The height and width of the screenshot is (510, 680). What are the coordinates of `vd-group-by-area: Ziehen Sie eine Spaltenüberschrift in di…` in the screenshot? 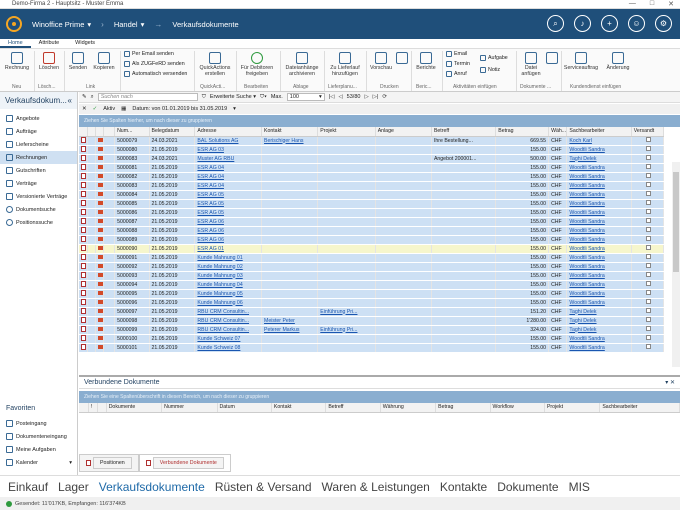 It's located at (379, 397).